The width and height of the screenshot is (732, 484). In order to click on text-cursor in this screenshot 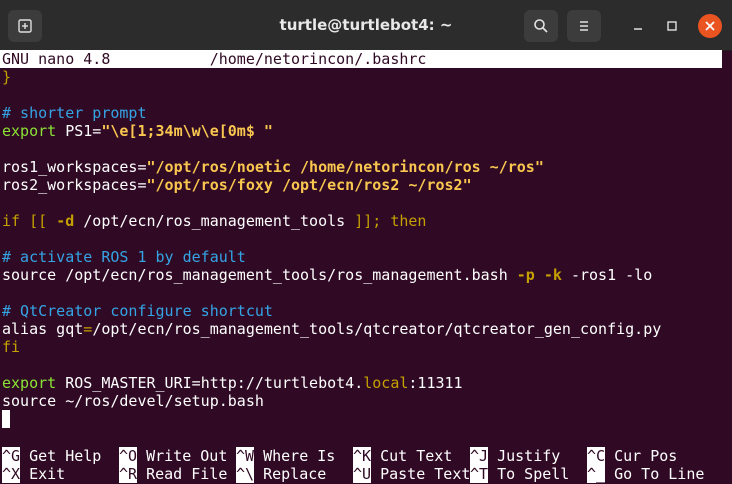, I will do `click(6, 419)`.